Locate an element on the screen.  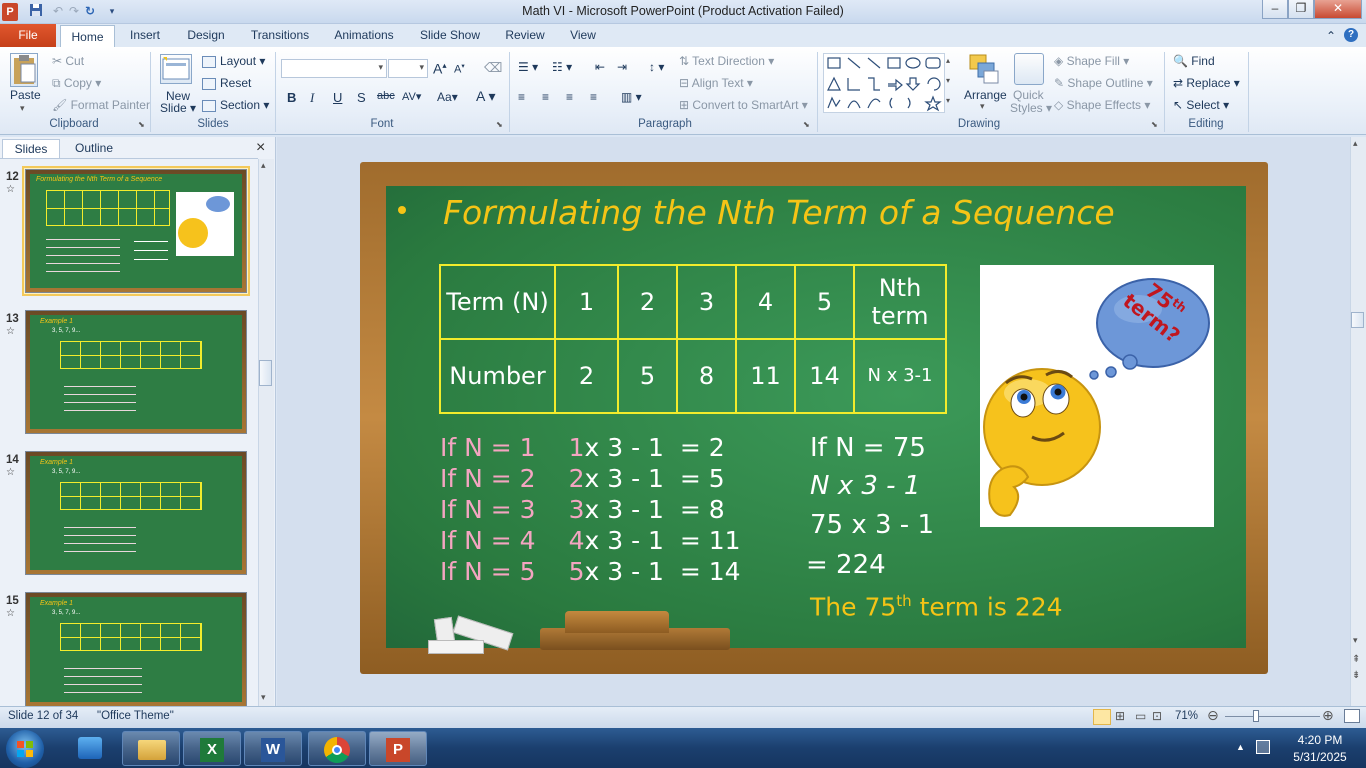
arrange-icon is located at coordinates (984, 70).